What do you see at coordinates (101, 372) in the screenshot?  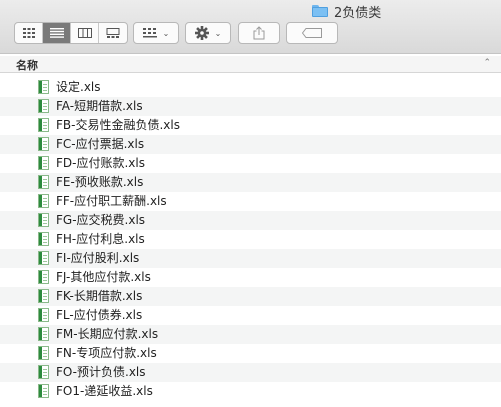 I see `file-name: FO-预计负债.xls` at bounding box center [101, 372].